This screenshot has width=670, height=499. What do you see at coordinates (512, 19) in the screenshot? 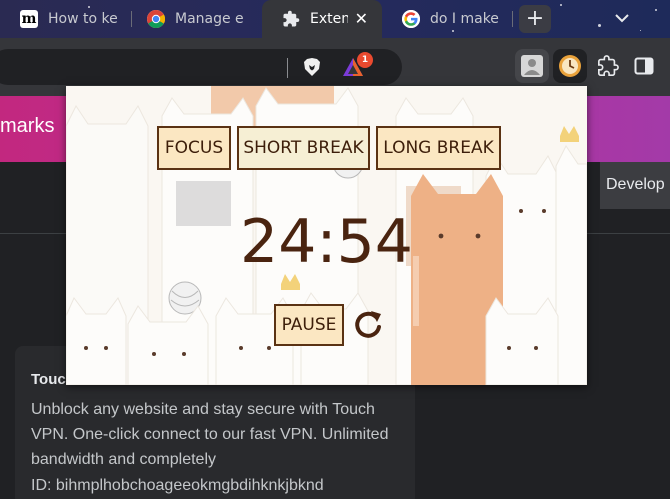
I see `tab-divider` at bounding box center [512, 19].